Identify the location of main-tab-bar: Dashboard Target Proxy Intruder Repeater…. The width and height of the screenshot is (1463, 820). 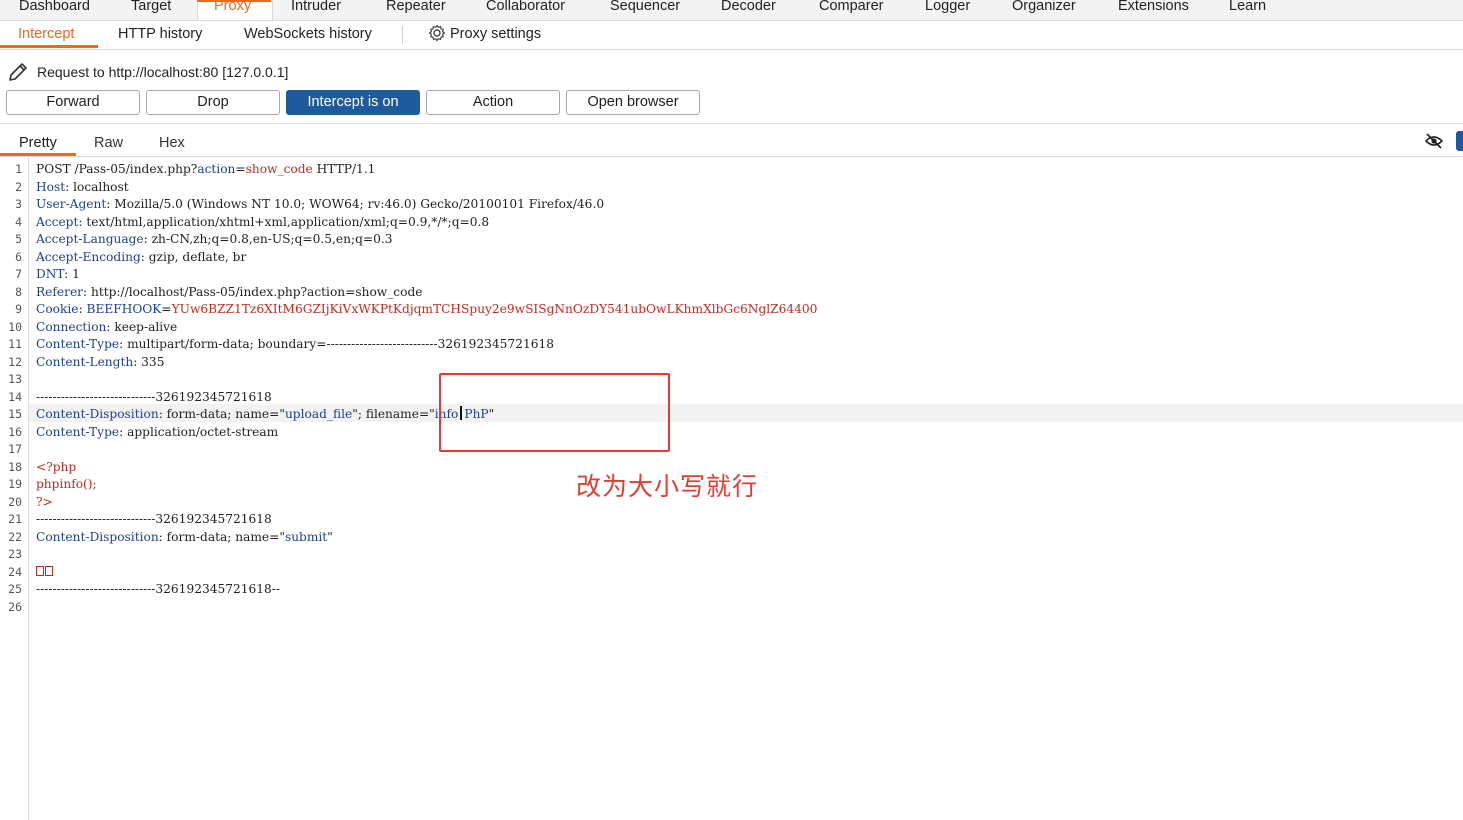
(731, 10).